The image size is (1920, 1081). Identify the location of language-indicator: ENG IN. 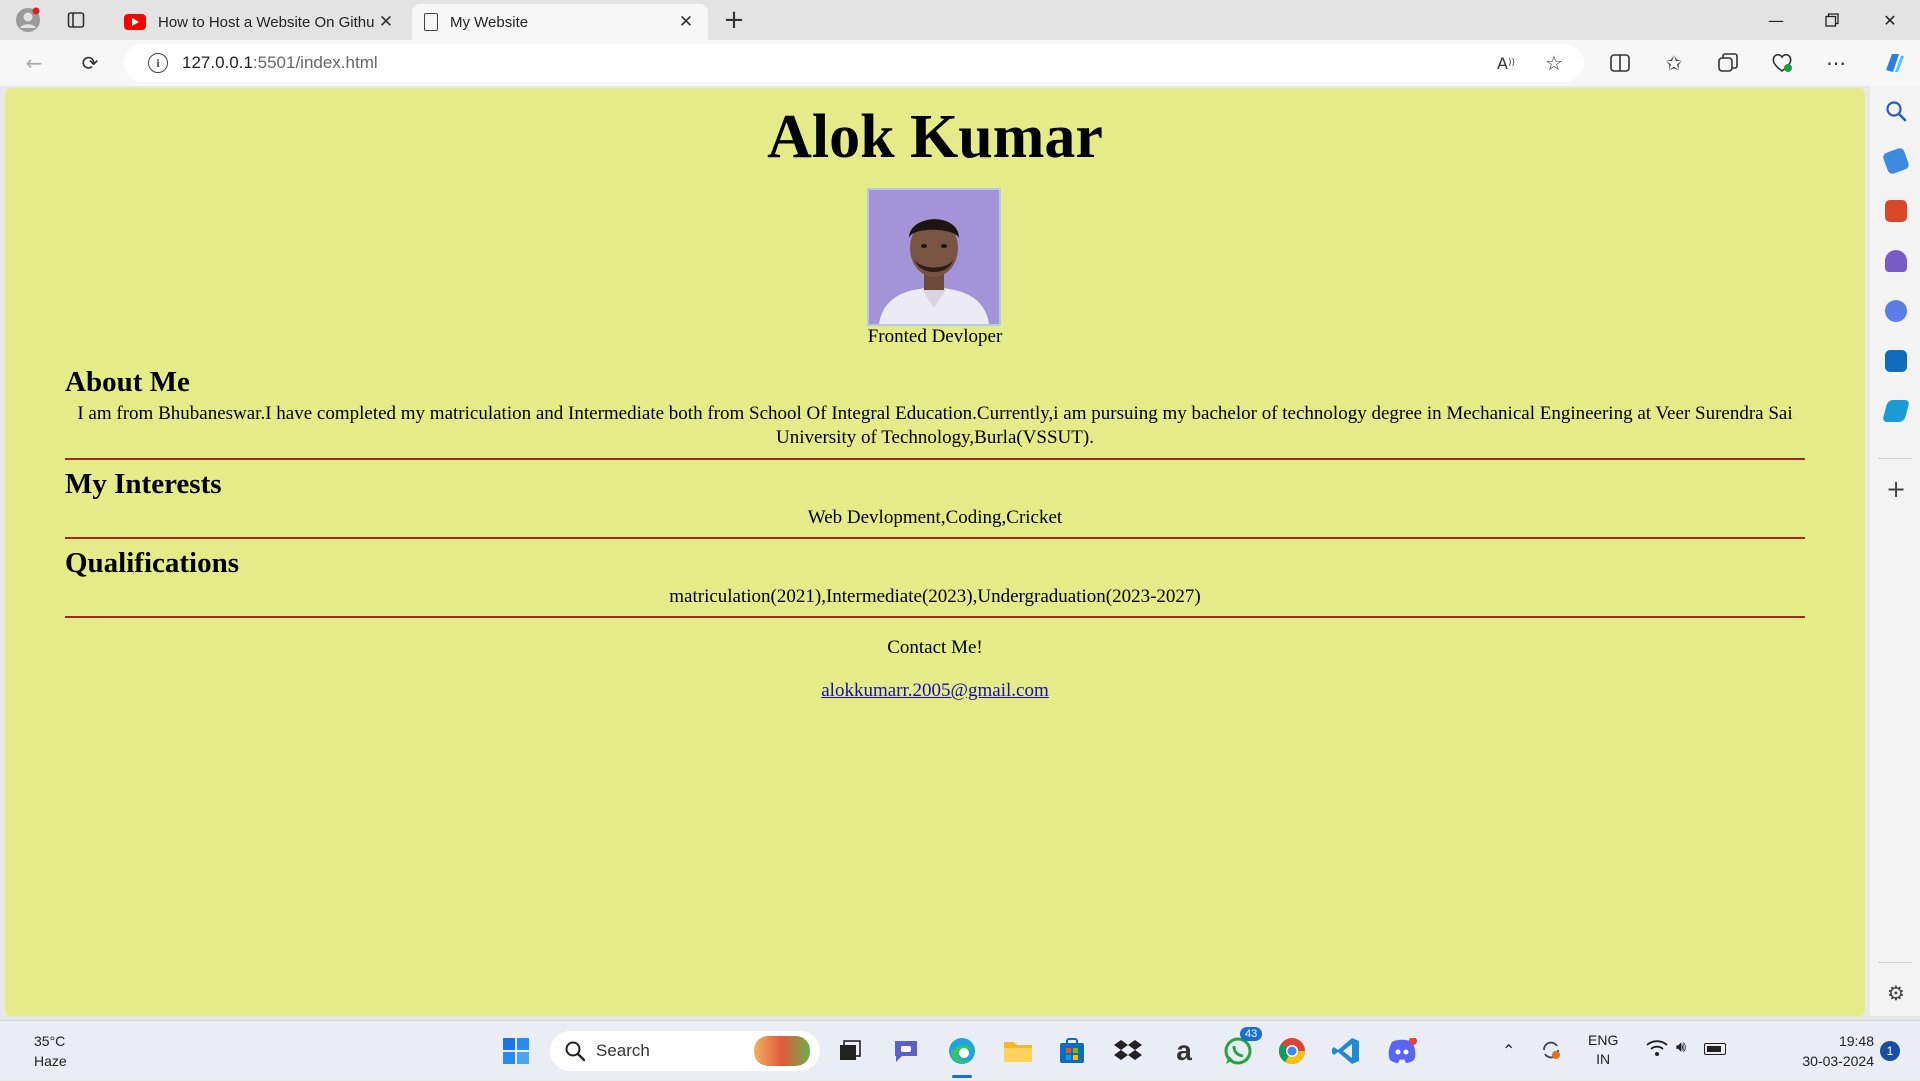
(1603, 1050).